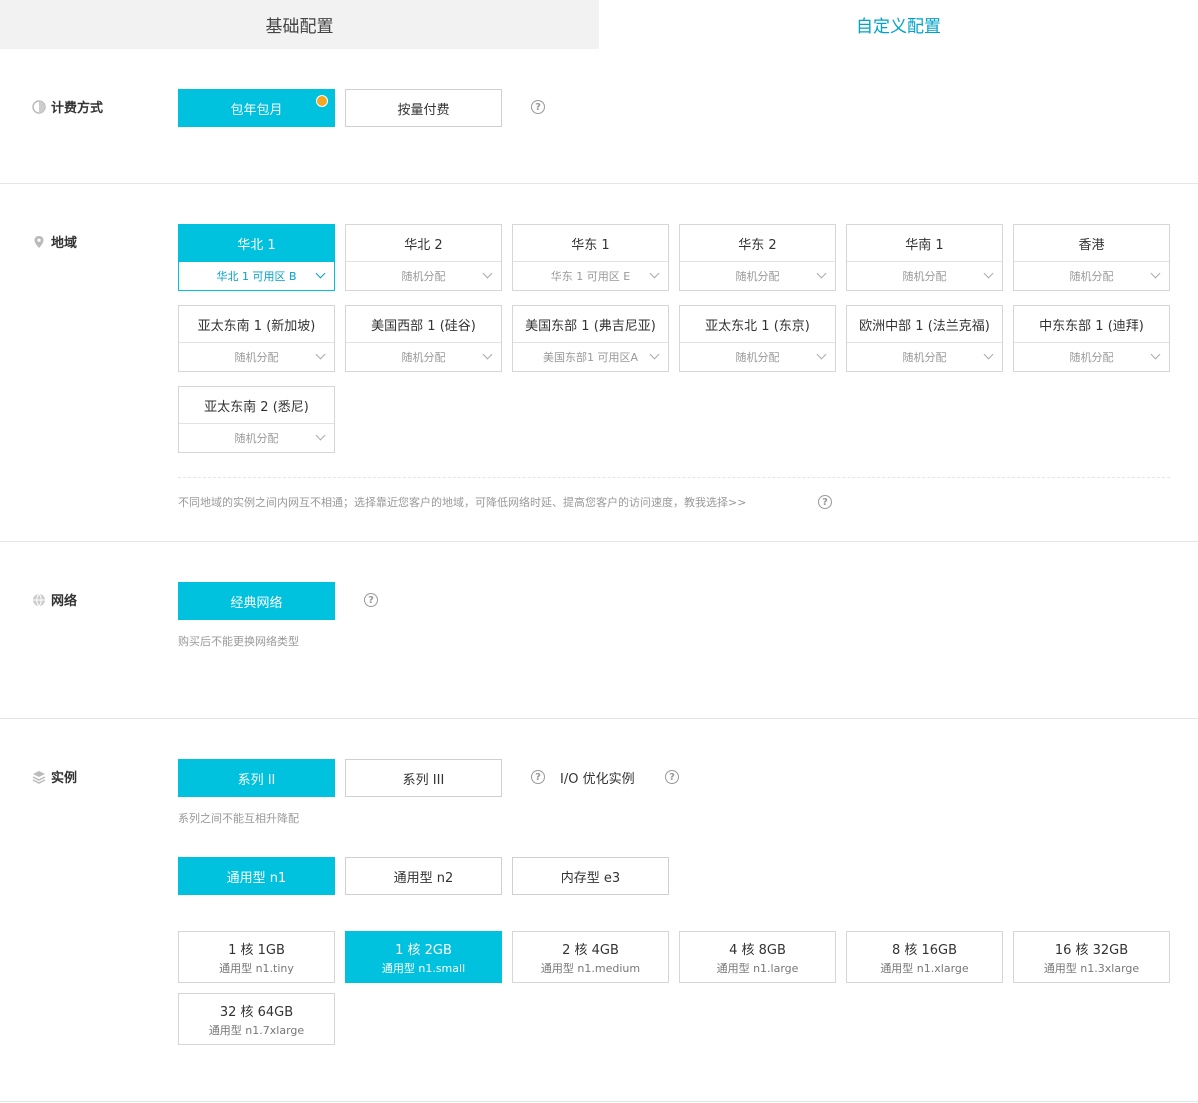 This screenshot has height=1103, width=1198. I want to click on spec-cpu-mem: 8 核 16GB, so click(924, 950).